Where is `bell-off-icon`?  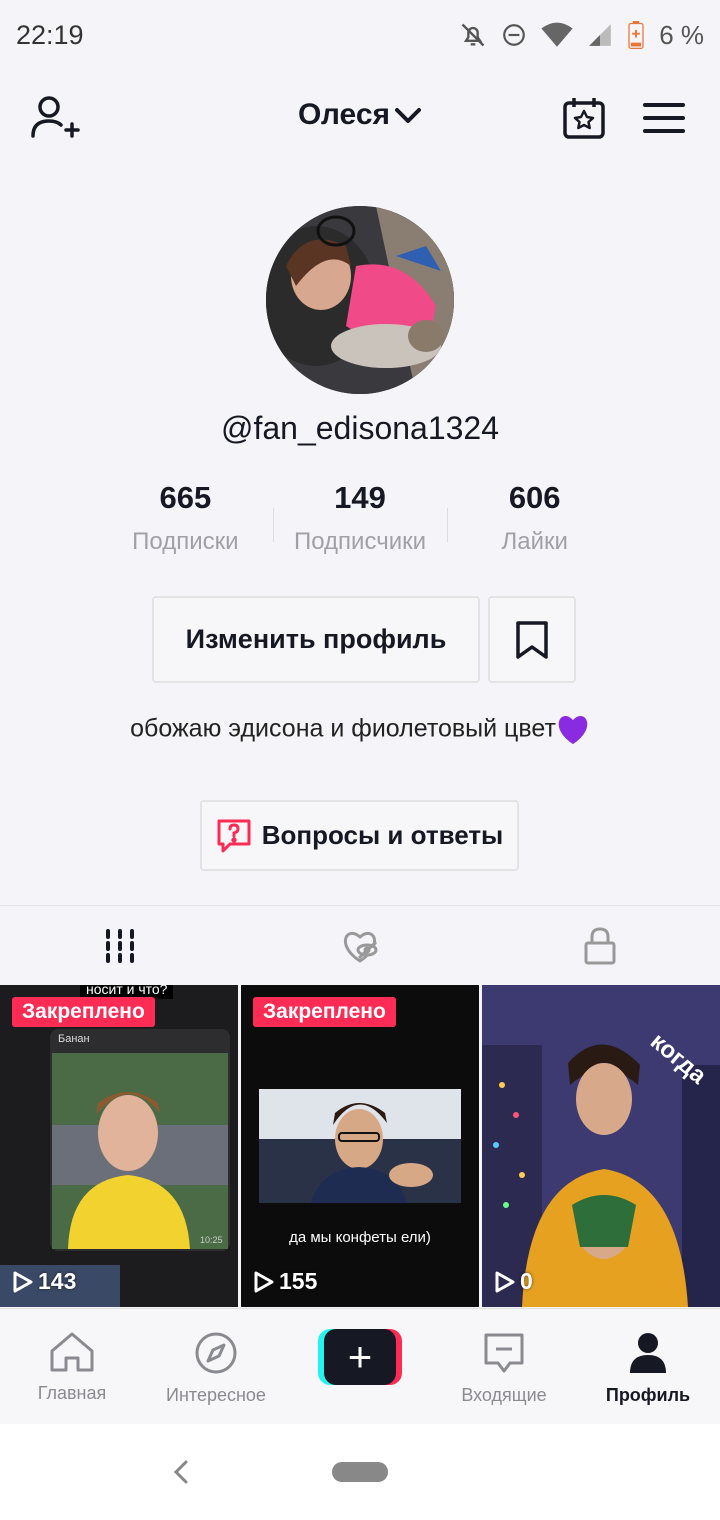
bell-off-icon is located at coordinates (473, 35).